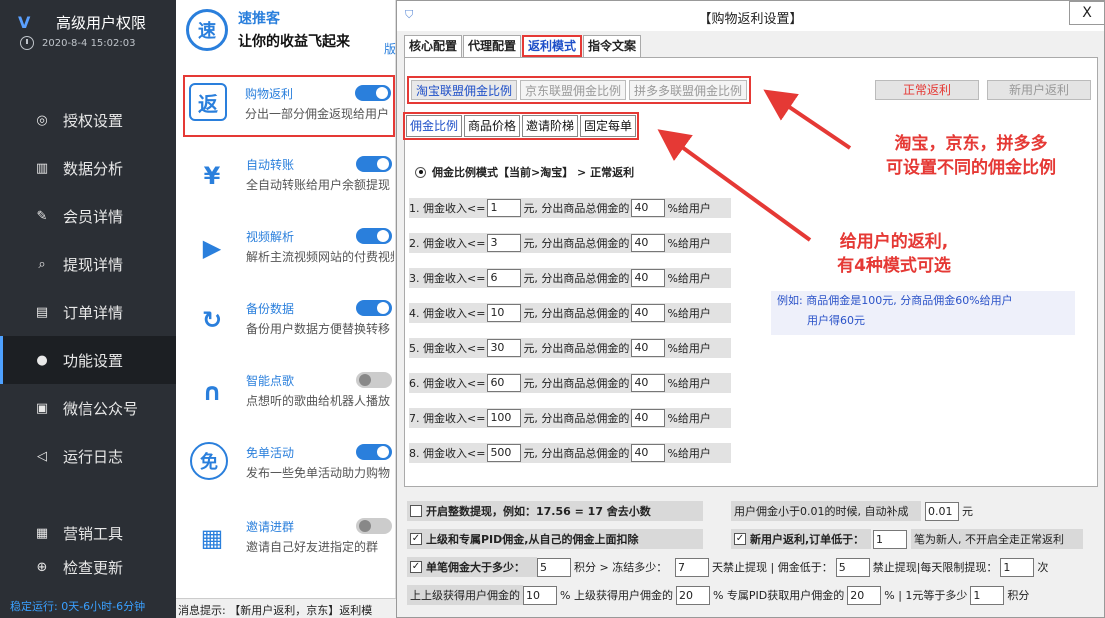 The width and height of the screenshot is (1105, 618). I want to click on ratio-mode-radio: 佣金比例模式【当前>淘宝】 > 正常返利, so click(524, 172).